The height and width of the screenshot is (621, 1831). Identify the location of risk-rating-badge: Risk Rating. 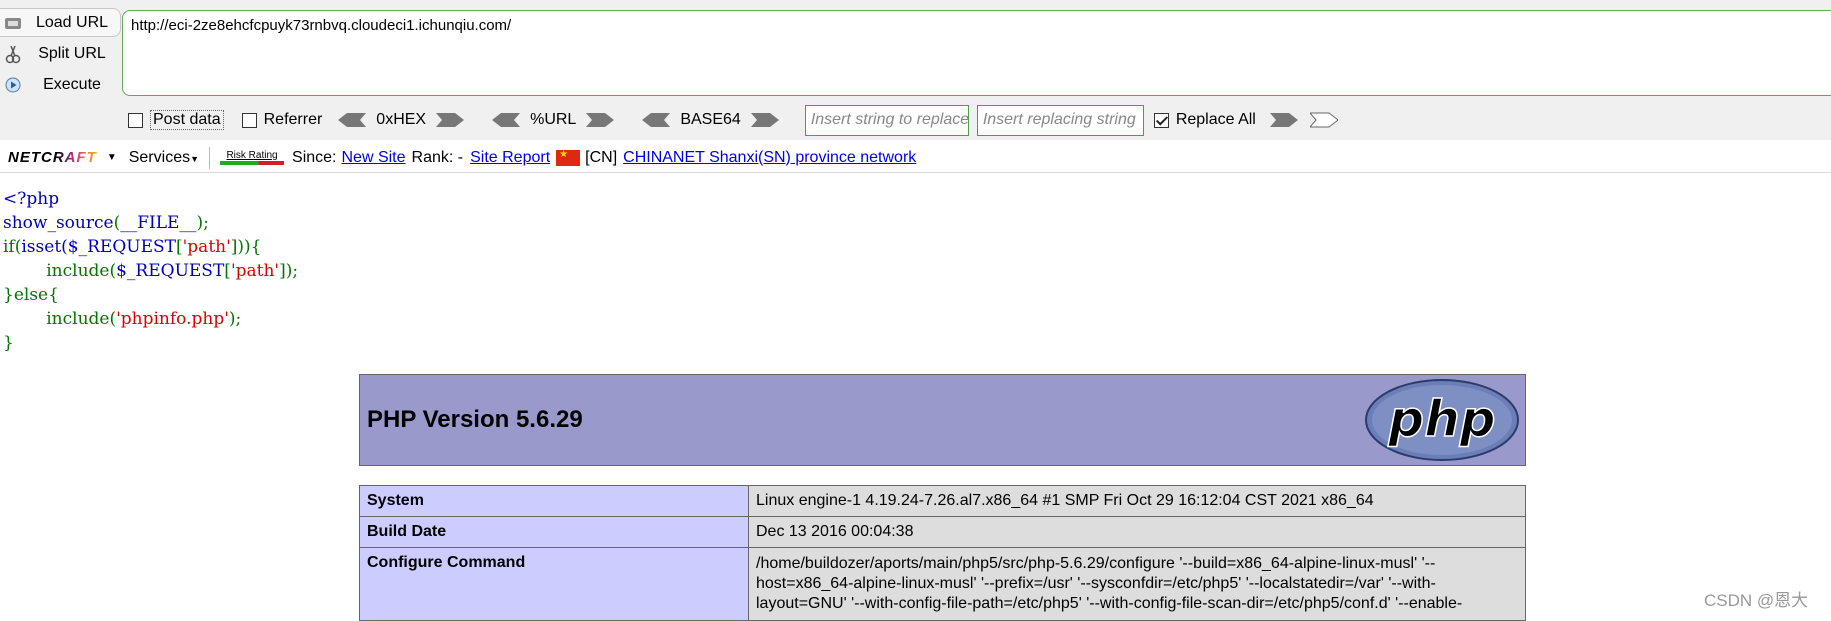
(252, 157).